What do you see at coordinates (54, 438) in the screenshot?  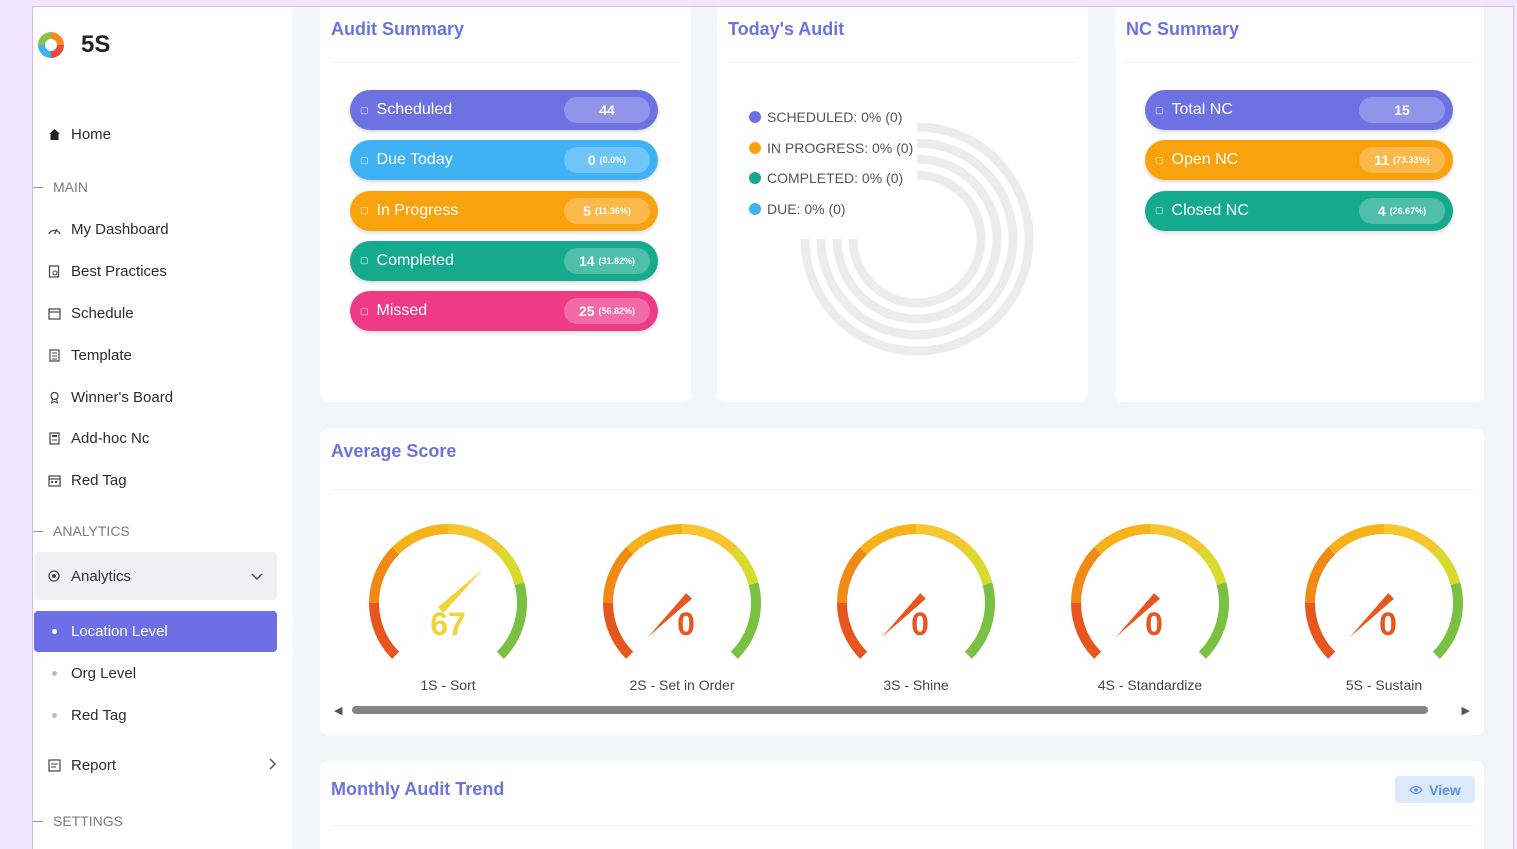 I see `form-icon` at bounding box center [54, 438].